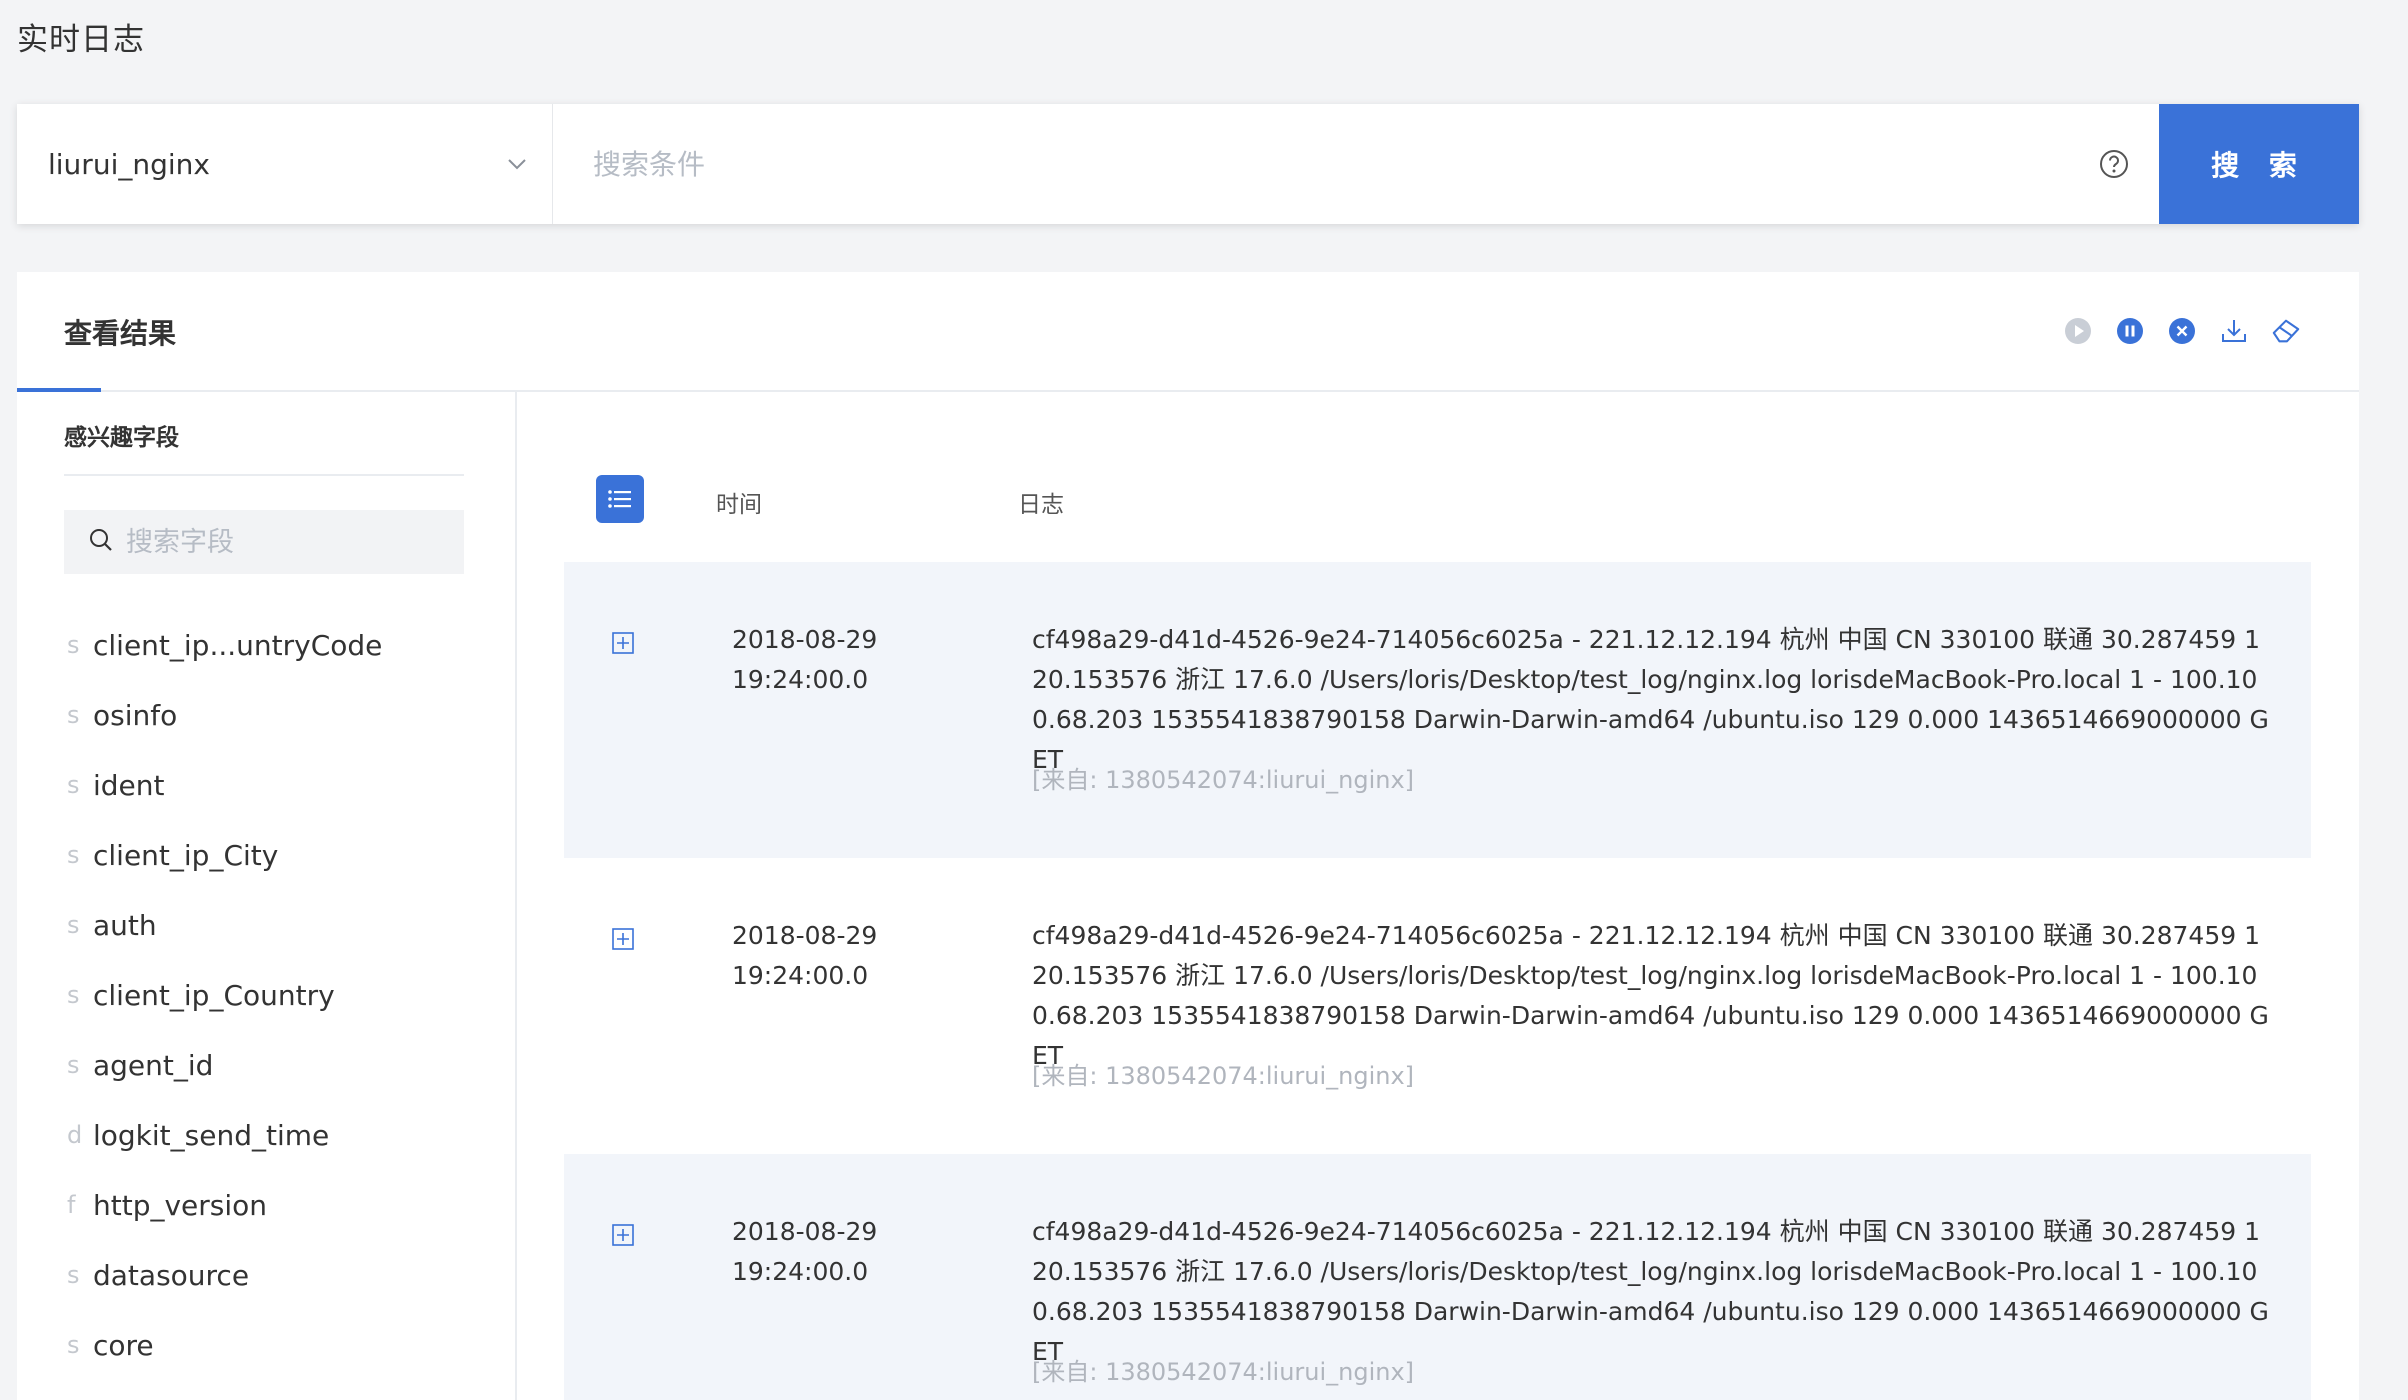  Describe the element at coordinates (238, 645) in the screenshot. I see `field-name: client_ip...untryCode` at that location.